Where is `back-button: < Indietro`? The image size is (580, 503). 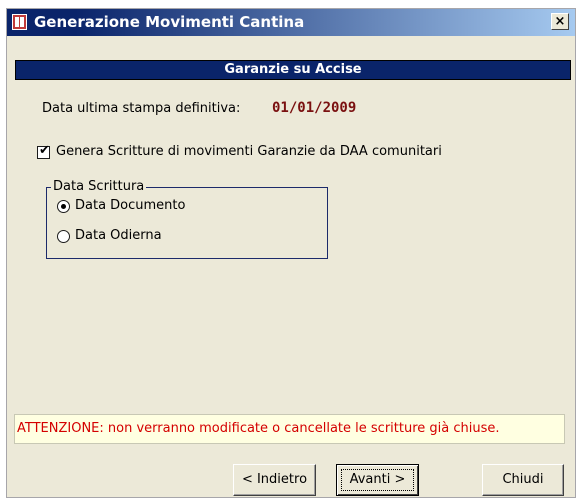 back-button: < Indietro is located at coordinates (274, 480).